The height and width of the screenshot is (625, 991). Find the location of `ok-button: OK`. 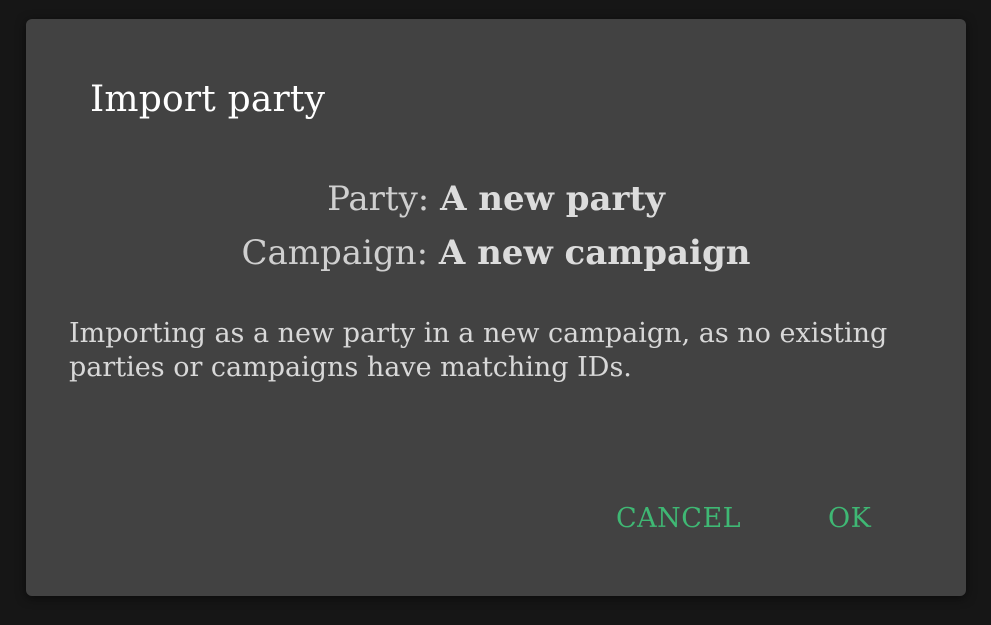

ok-button: OK is located at coordinates (849, 518).